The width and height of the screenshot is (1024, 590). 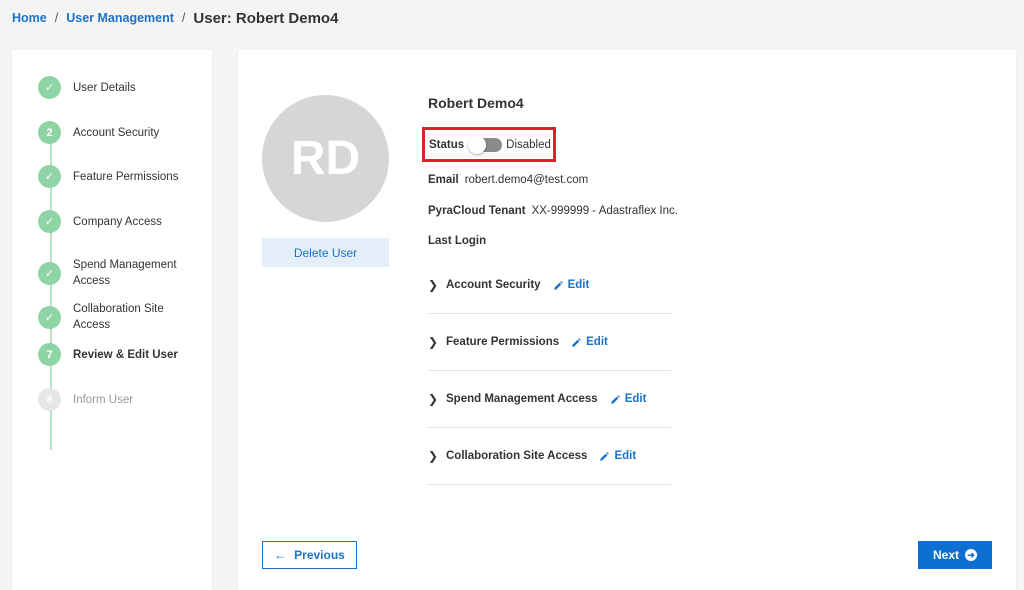 I want to click on step-account-security: 2 Account Security, so click(x=115, y=132).